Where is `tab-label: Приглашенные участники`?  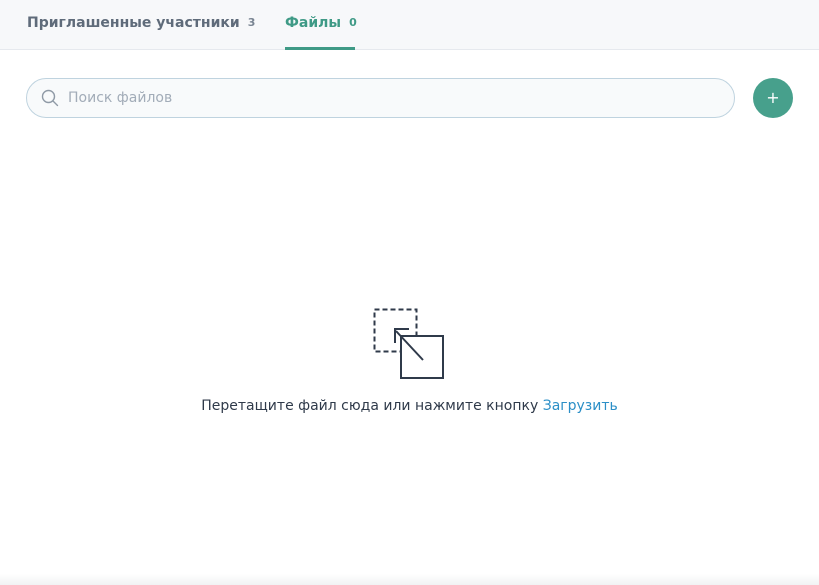
tab-label: Приглашенные участники is located at coordinates (133, 23).